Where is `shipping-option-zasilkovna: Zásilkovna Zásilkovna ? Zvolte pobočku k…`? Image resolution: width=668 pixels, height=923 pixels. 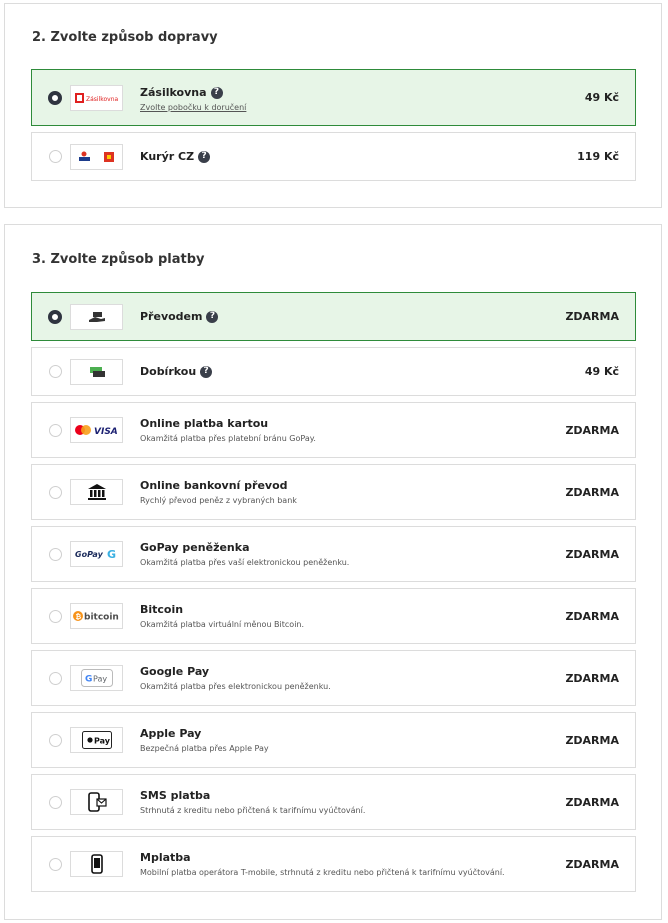 shipping-option-zasilkovna: Zásilkovna Zásilkovna ? Zvolte pobočku k… is located at coordinates (333, 97).